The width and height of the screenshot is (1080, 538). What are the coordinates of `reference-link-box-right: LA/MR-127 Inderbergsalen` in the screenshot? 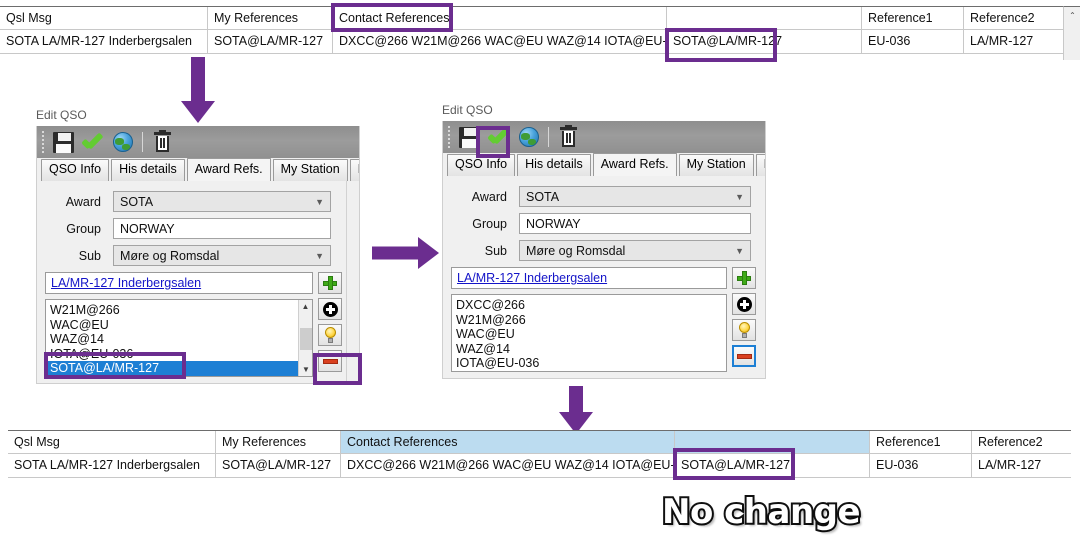 It's located at (589, 278).